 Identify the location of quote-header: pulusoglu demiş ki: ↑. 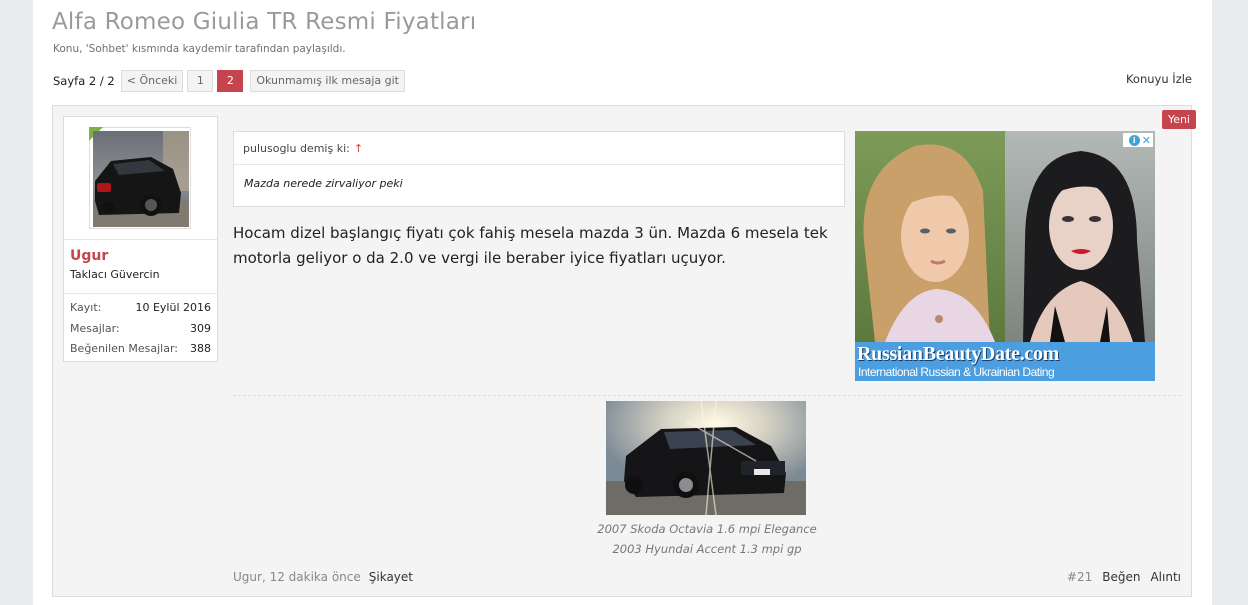
(539, 148).